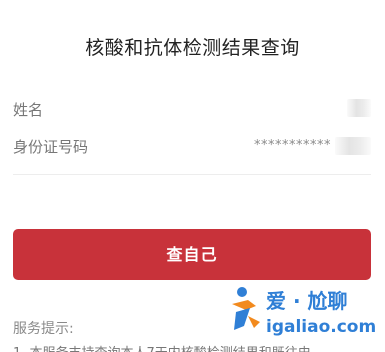 The image size is (385, 352). Describe the element at coordinates (192, 109) in the screenshot. I see `name-row: 姓名` at that location.